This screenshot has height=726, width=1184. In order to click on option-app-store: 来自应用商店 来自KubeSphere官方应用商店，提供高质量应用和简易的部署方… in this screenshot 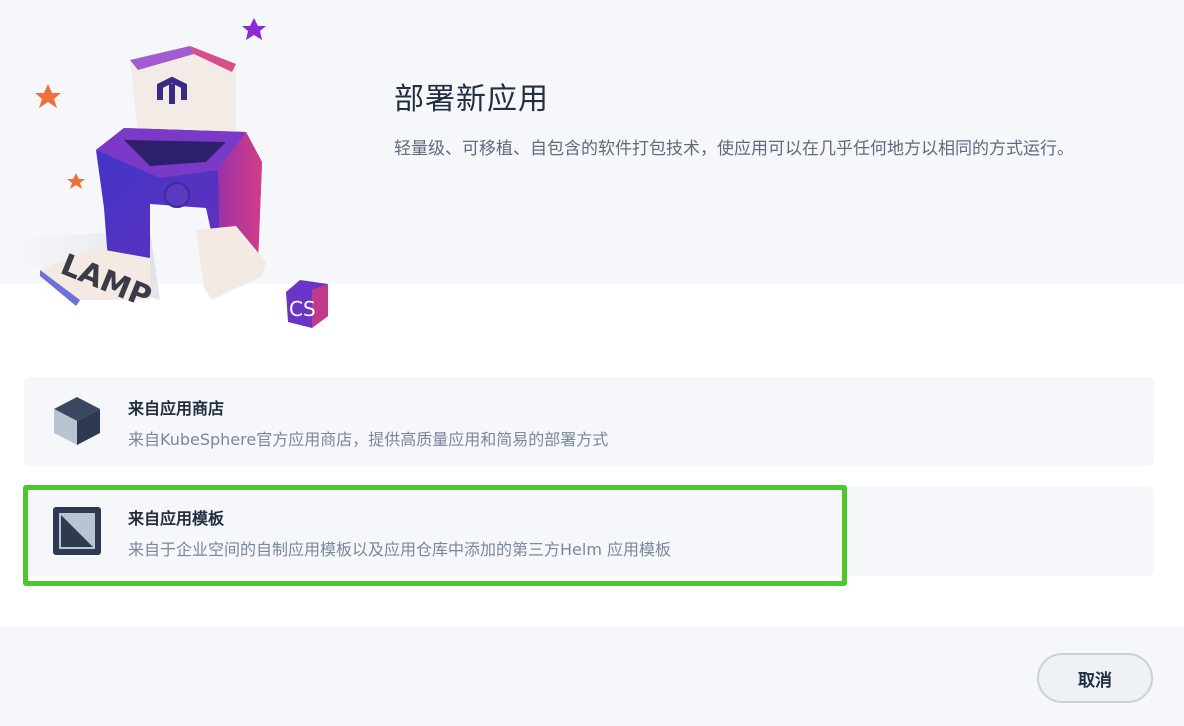, I will do `click(589, 421)`.